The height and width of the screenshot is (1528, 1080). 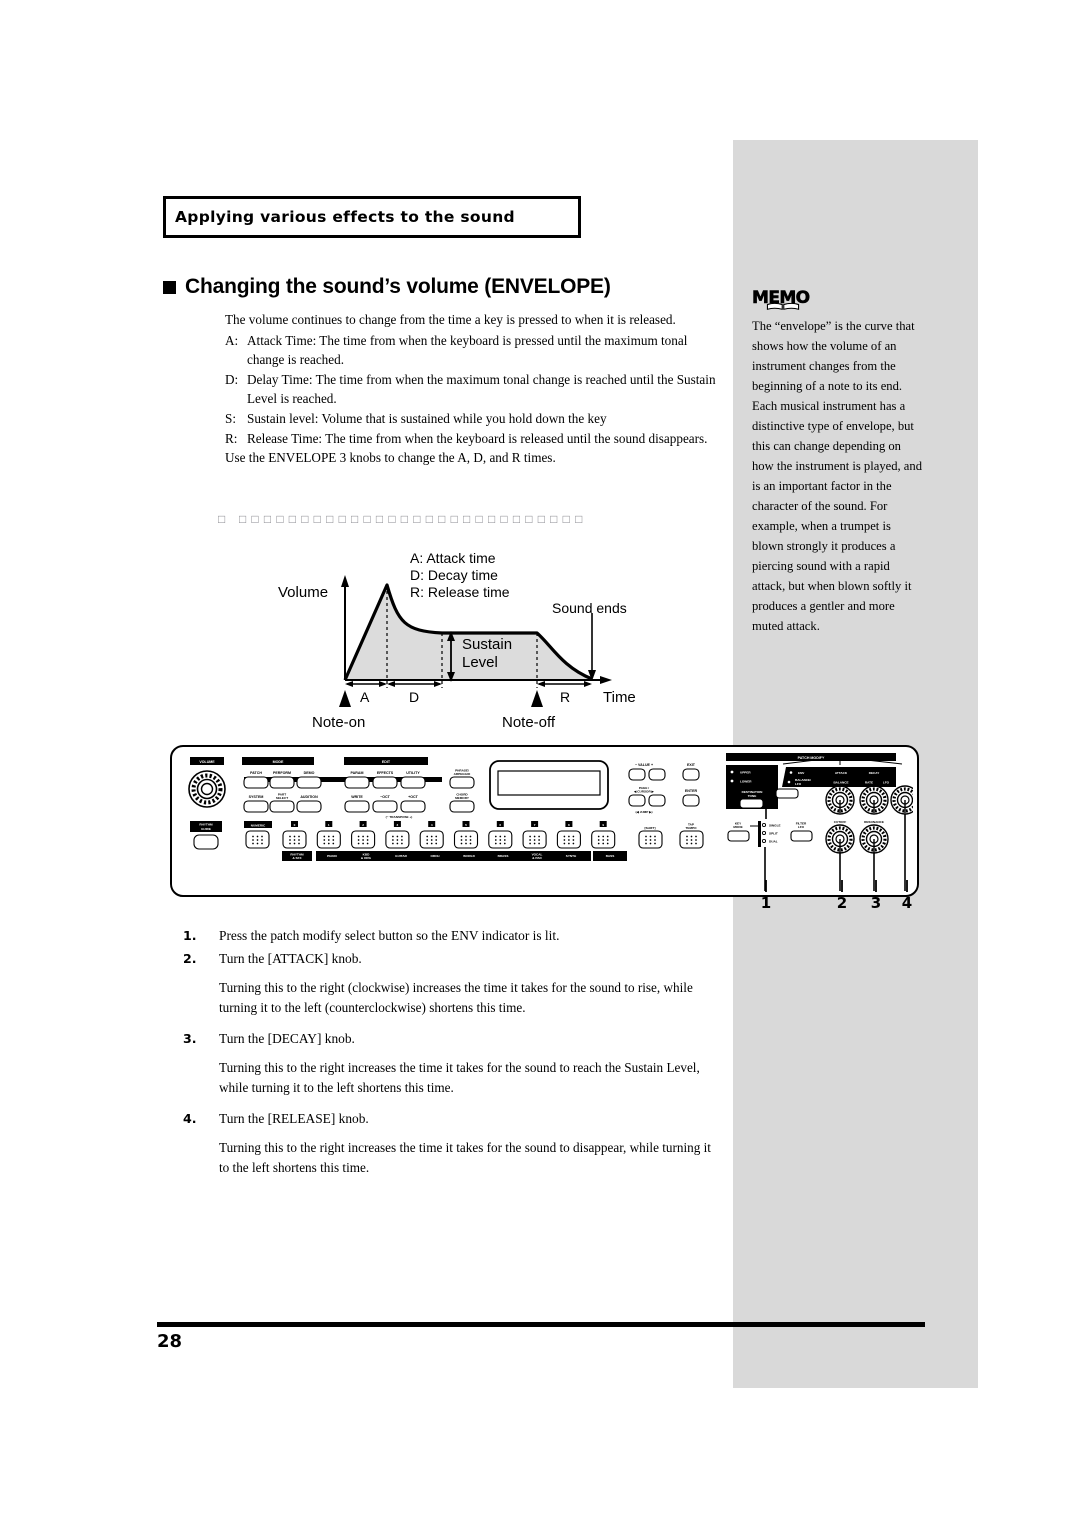 What do you see at coordinates (869, 783) in the screenshot?
I see `svg-text: RATE` at bounding box center [869, 783].